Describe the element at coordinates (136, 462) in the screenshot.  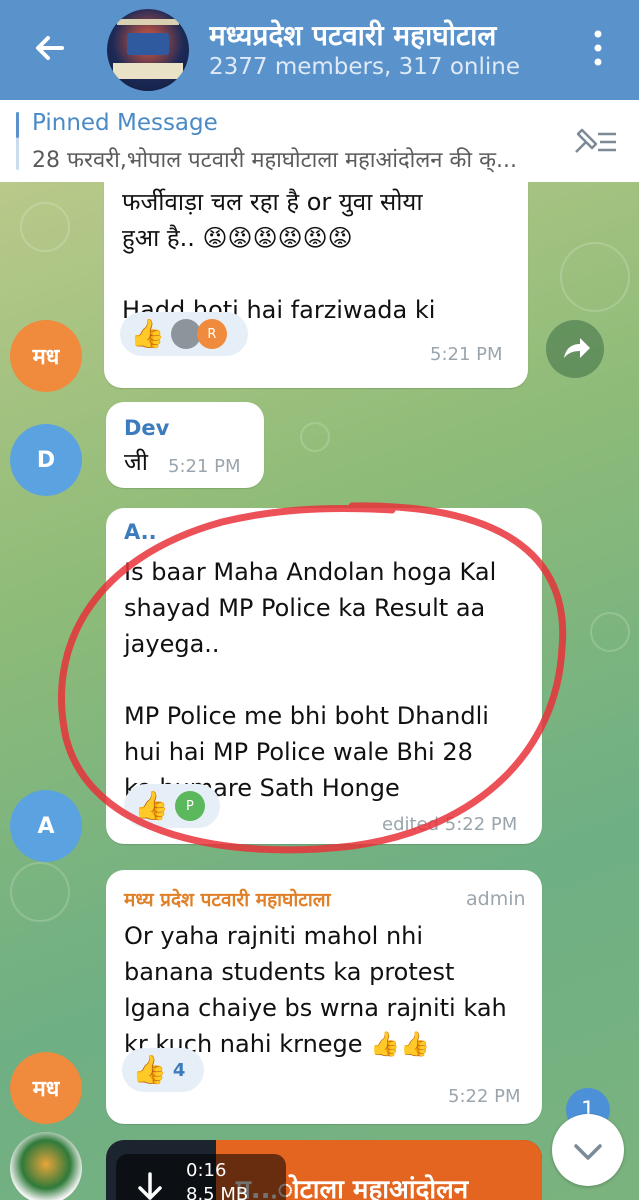
I see `message-text: जी` at that location.